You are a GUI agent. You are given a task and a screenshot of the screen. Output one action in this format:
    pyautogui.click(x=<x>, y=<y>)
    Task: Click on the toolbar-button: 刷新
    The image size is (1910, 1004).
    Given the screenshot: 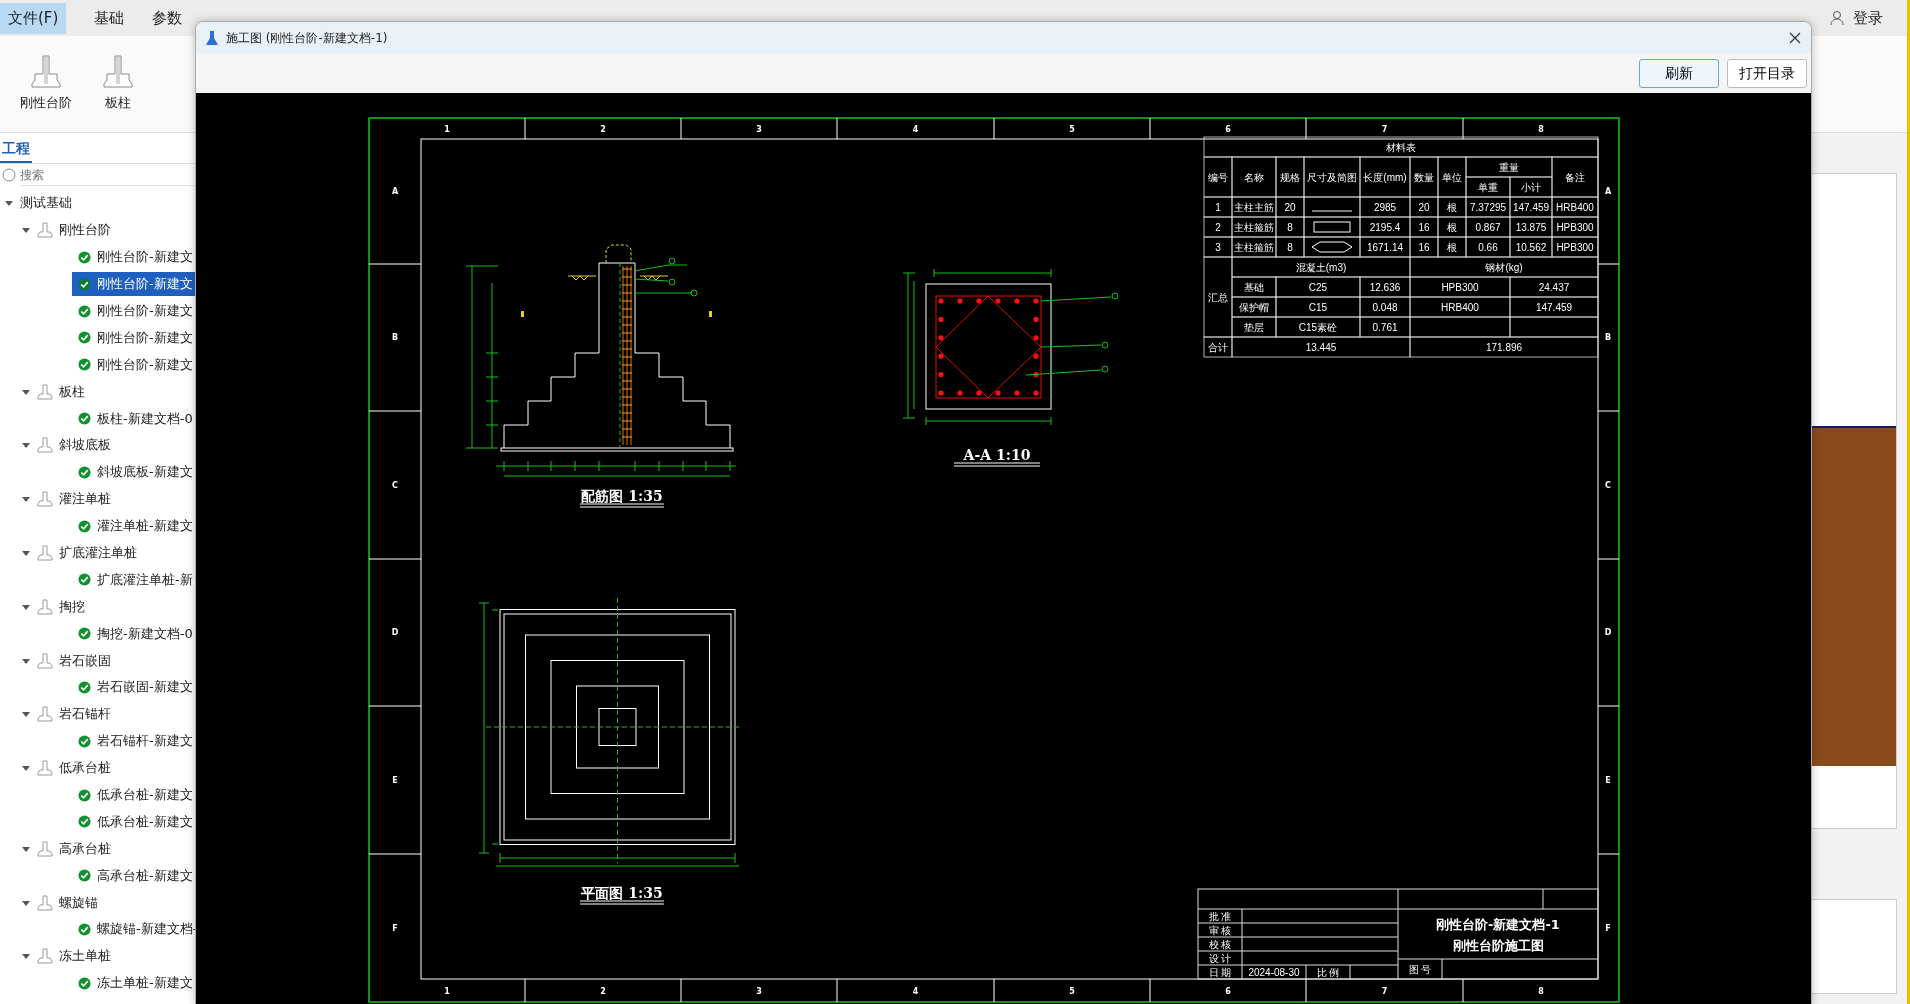 What is the action you would take?
    pyautogui.click(x=1679, y=73)
    